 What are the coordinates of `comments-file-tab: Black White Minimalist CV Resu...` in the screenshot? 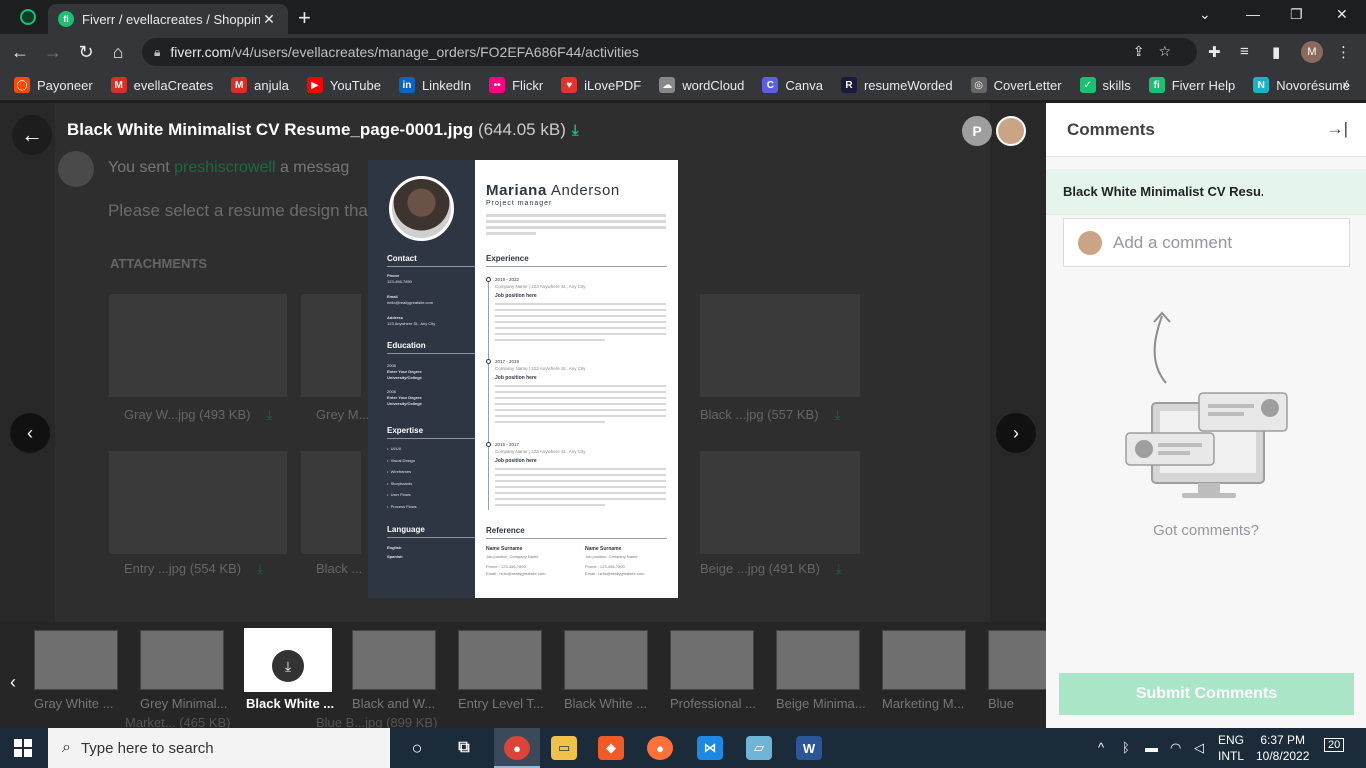 It's located at (1206, 192).